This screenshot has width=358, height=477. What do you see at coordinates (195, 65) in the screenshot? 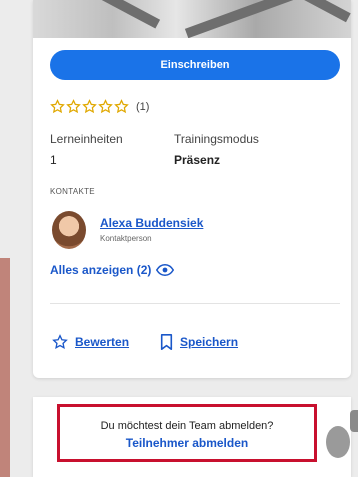
I see `enroll-button: Einschreiben` at bounding box center [195, 65].